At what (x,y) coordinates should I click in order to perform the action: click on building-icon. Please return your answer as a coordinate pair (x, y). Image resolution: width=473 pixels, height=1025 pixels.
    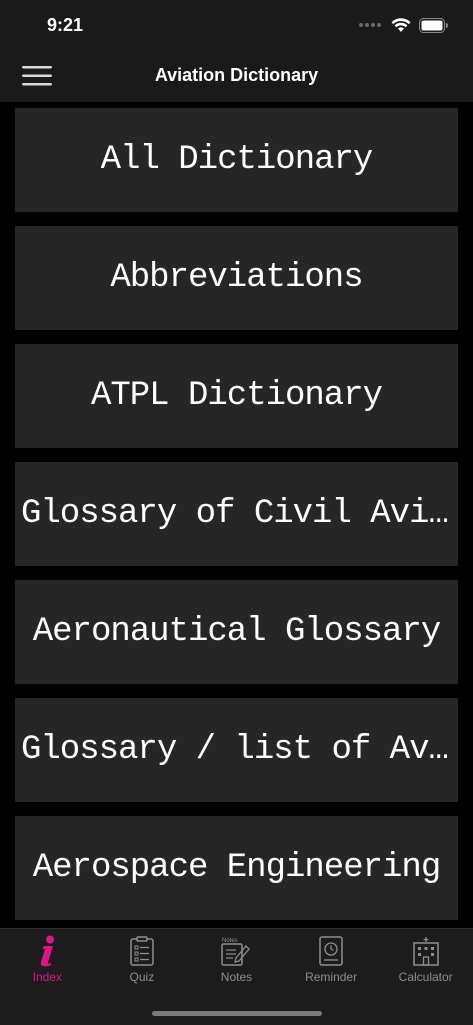
    Looking at the image, I should click on (426, 951).